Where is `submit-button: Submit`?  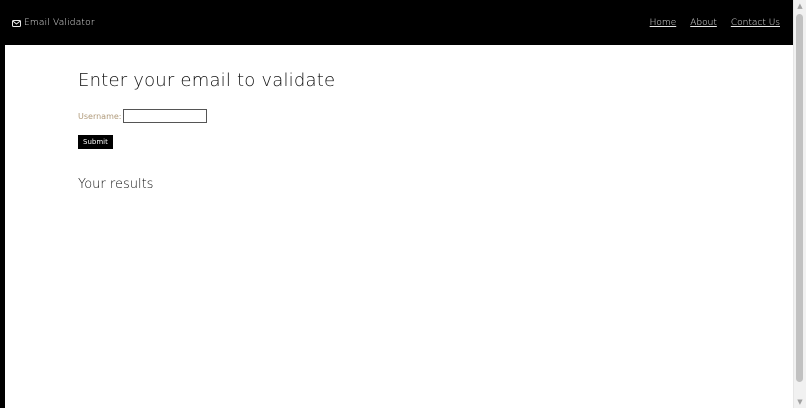
submit-button: Submit is located at coordinates (95, 142).